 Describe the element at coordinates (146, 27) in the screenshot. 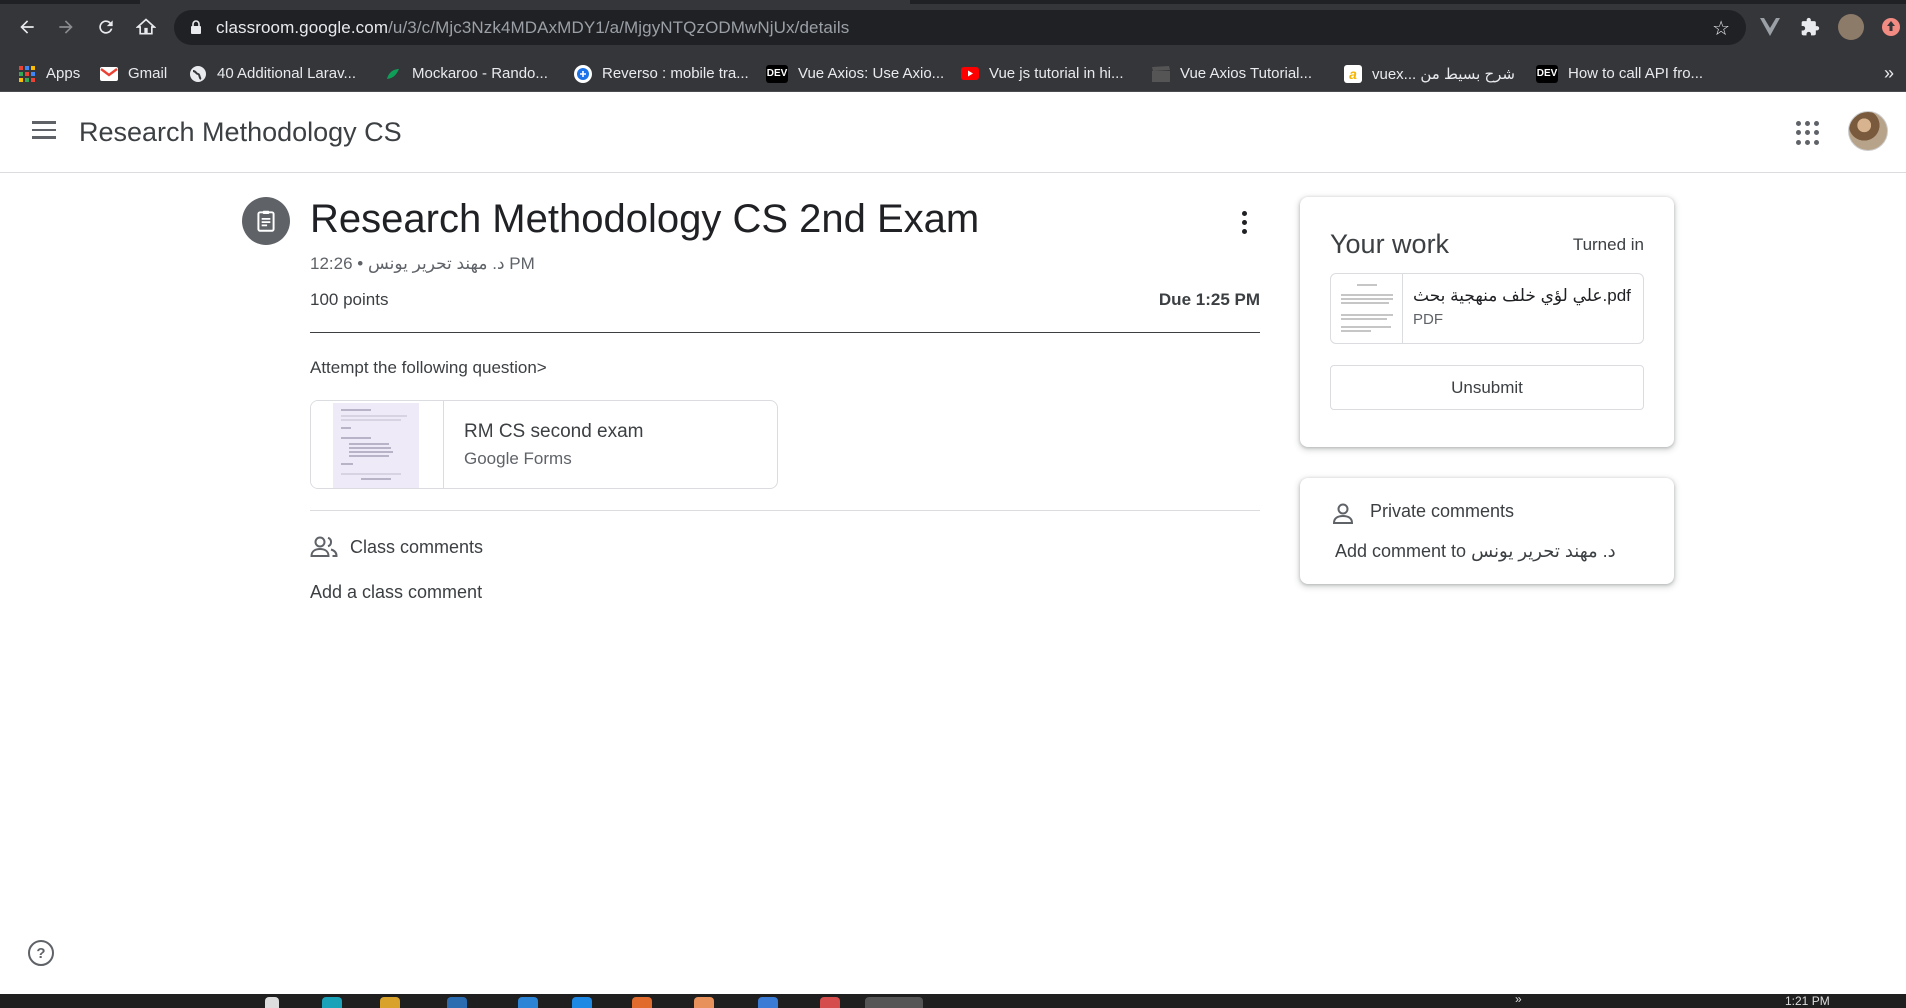

I see `home-icon` at that location.